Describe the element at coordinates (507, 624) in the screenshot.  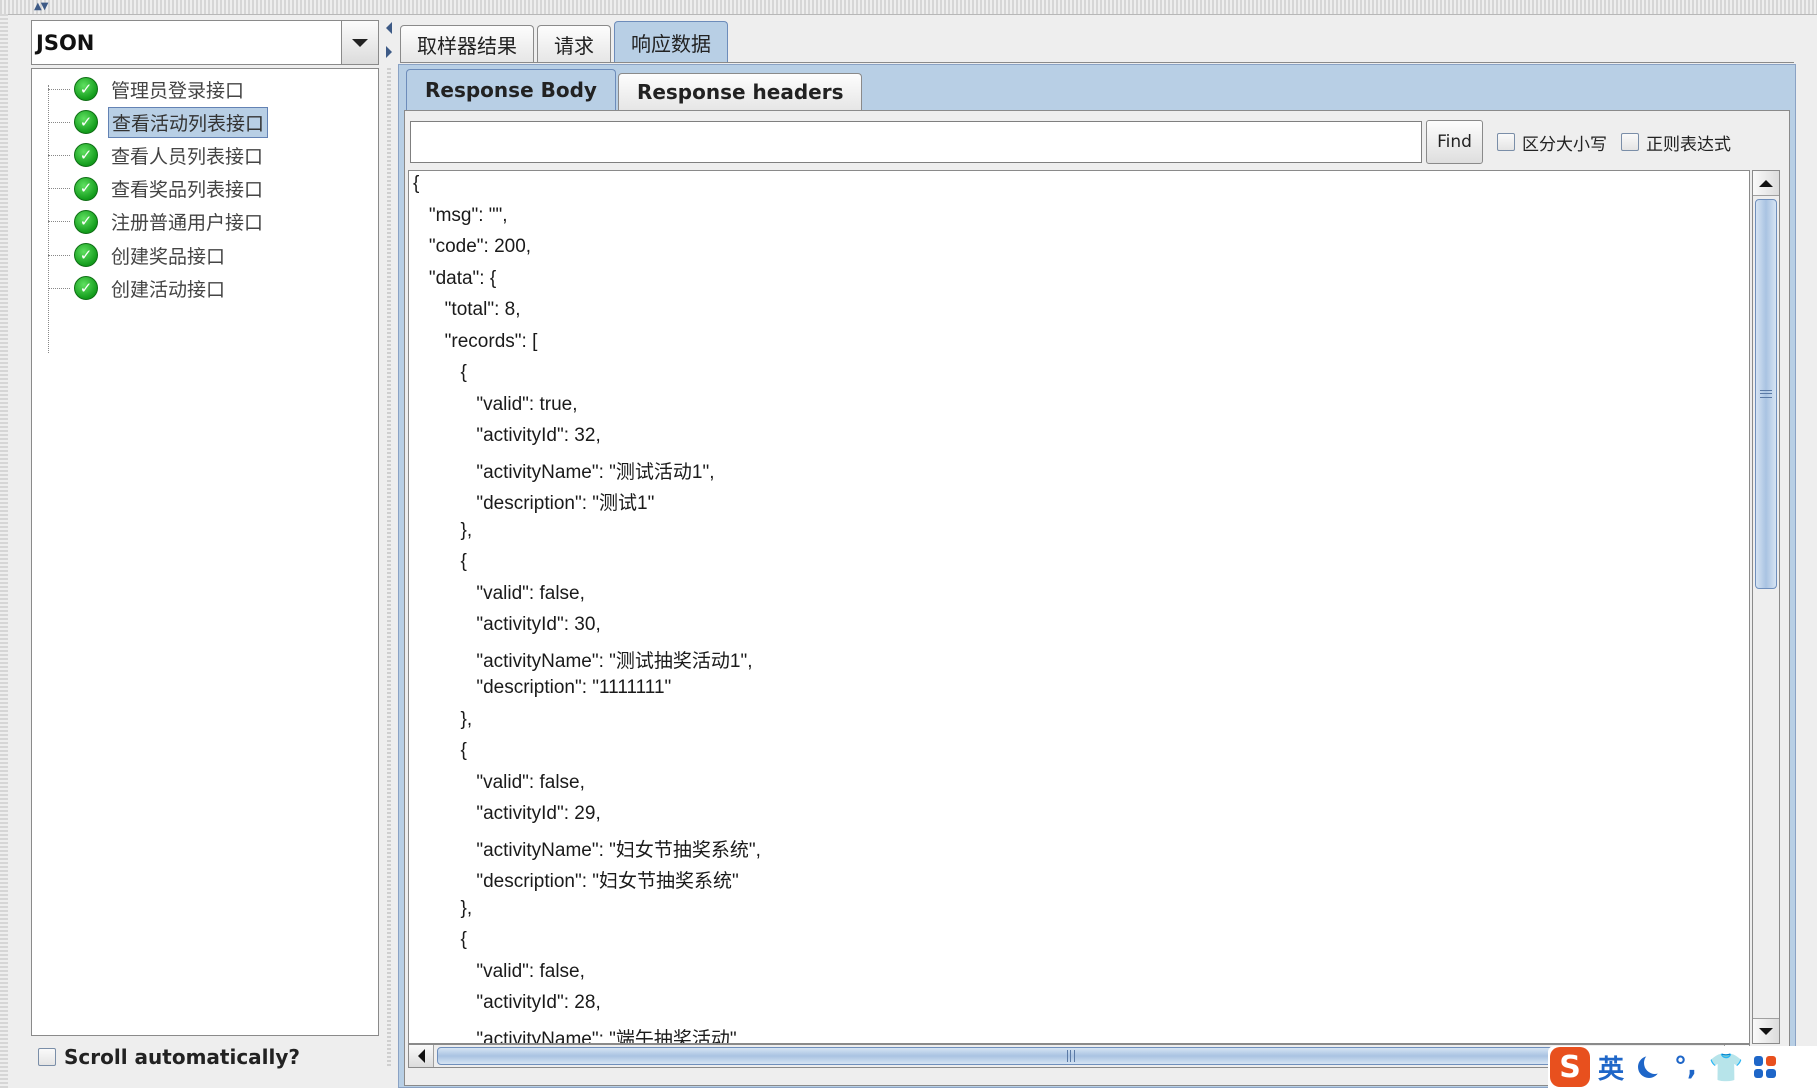
I see `response-line: "activityId": 30,` at that location.